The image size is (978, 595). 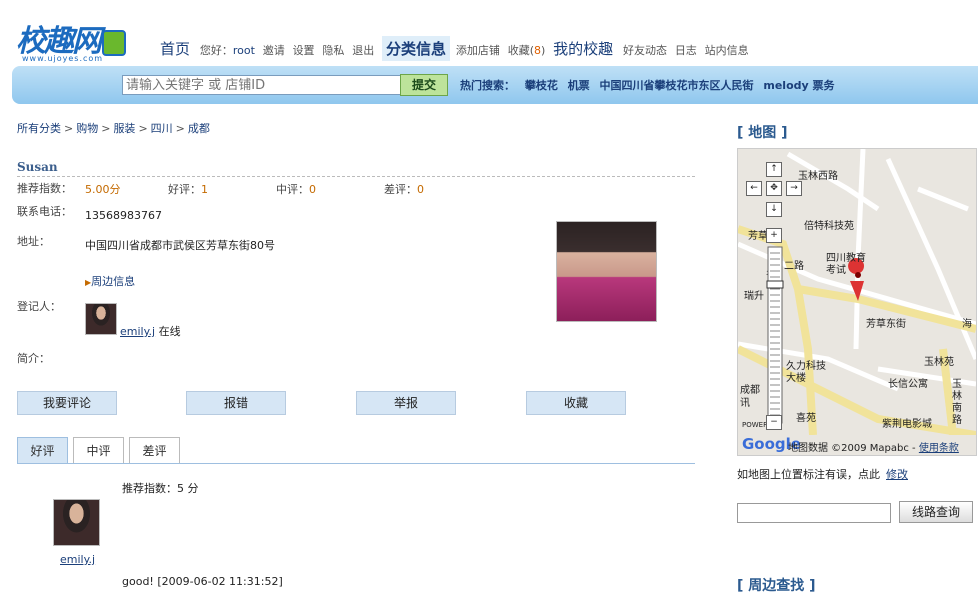 What do you see at coordinates (33, 241) in the screenshot?
I see `address-label: 地址：` at bounding box center [33, 241].